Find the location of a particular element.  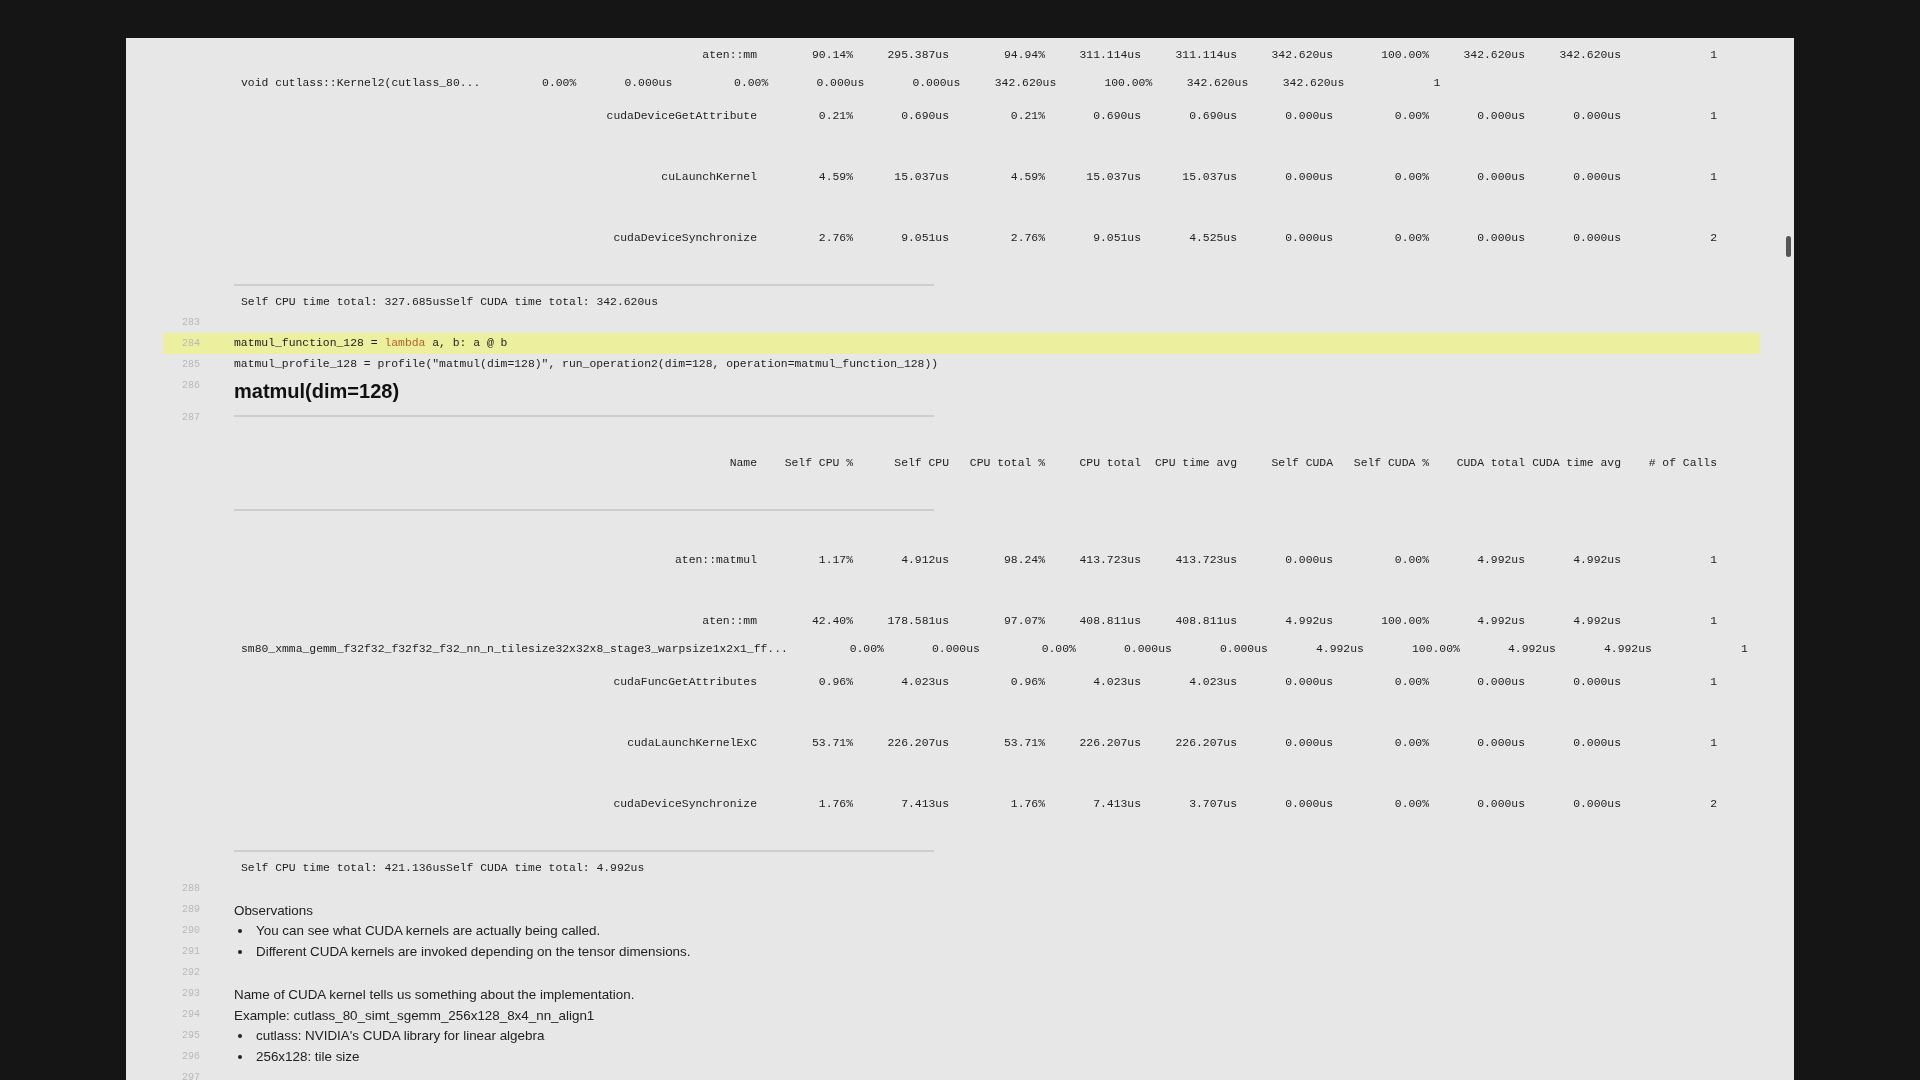

table-cell-text: 94.94% is located at coordinates (1024, 55).